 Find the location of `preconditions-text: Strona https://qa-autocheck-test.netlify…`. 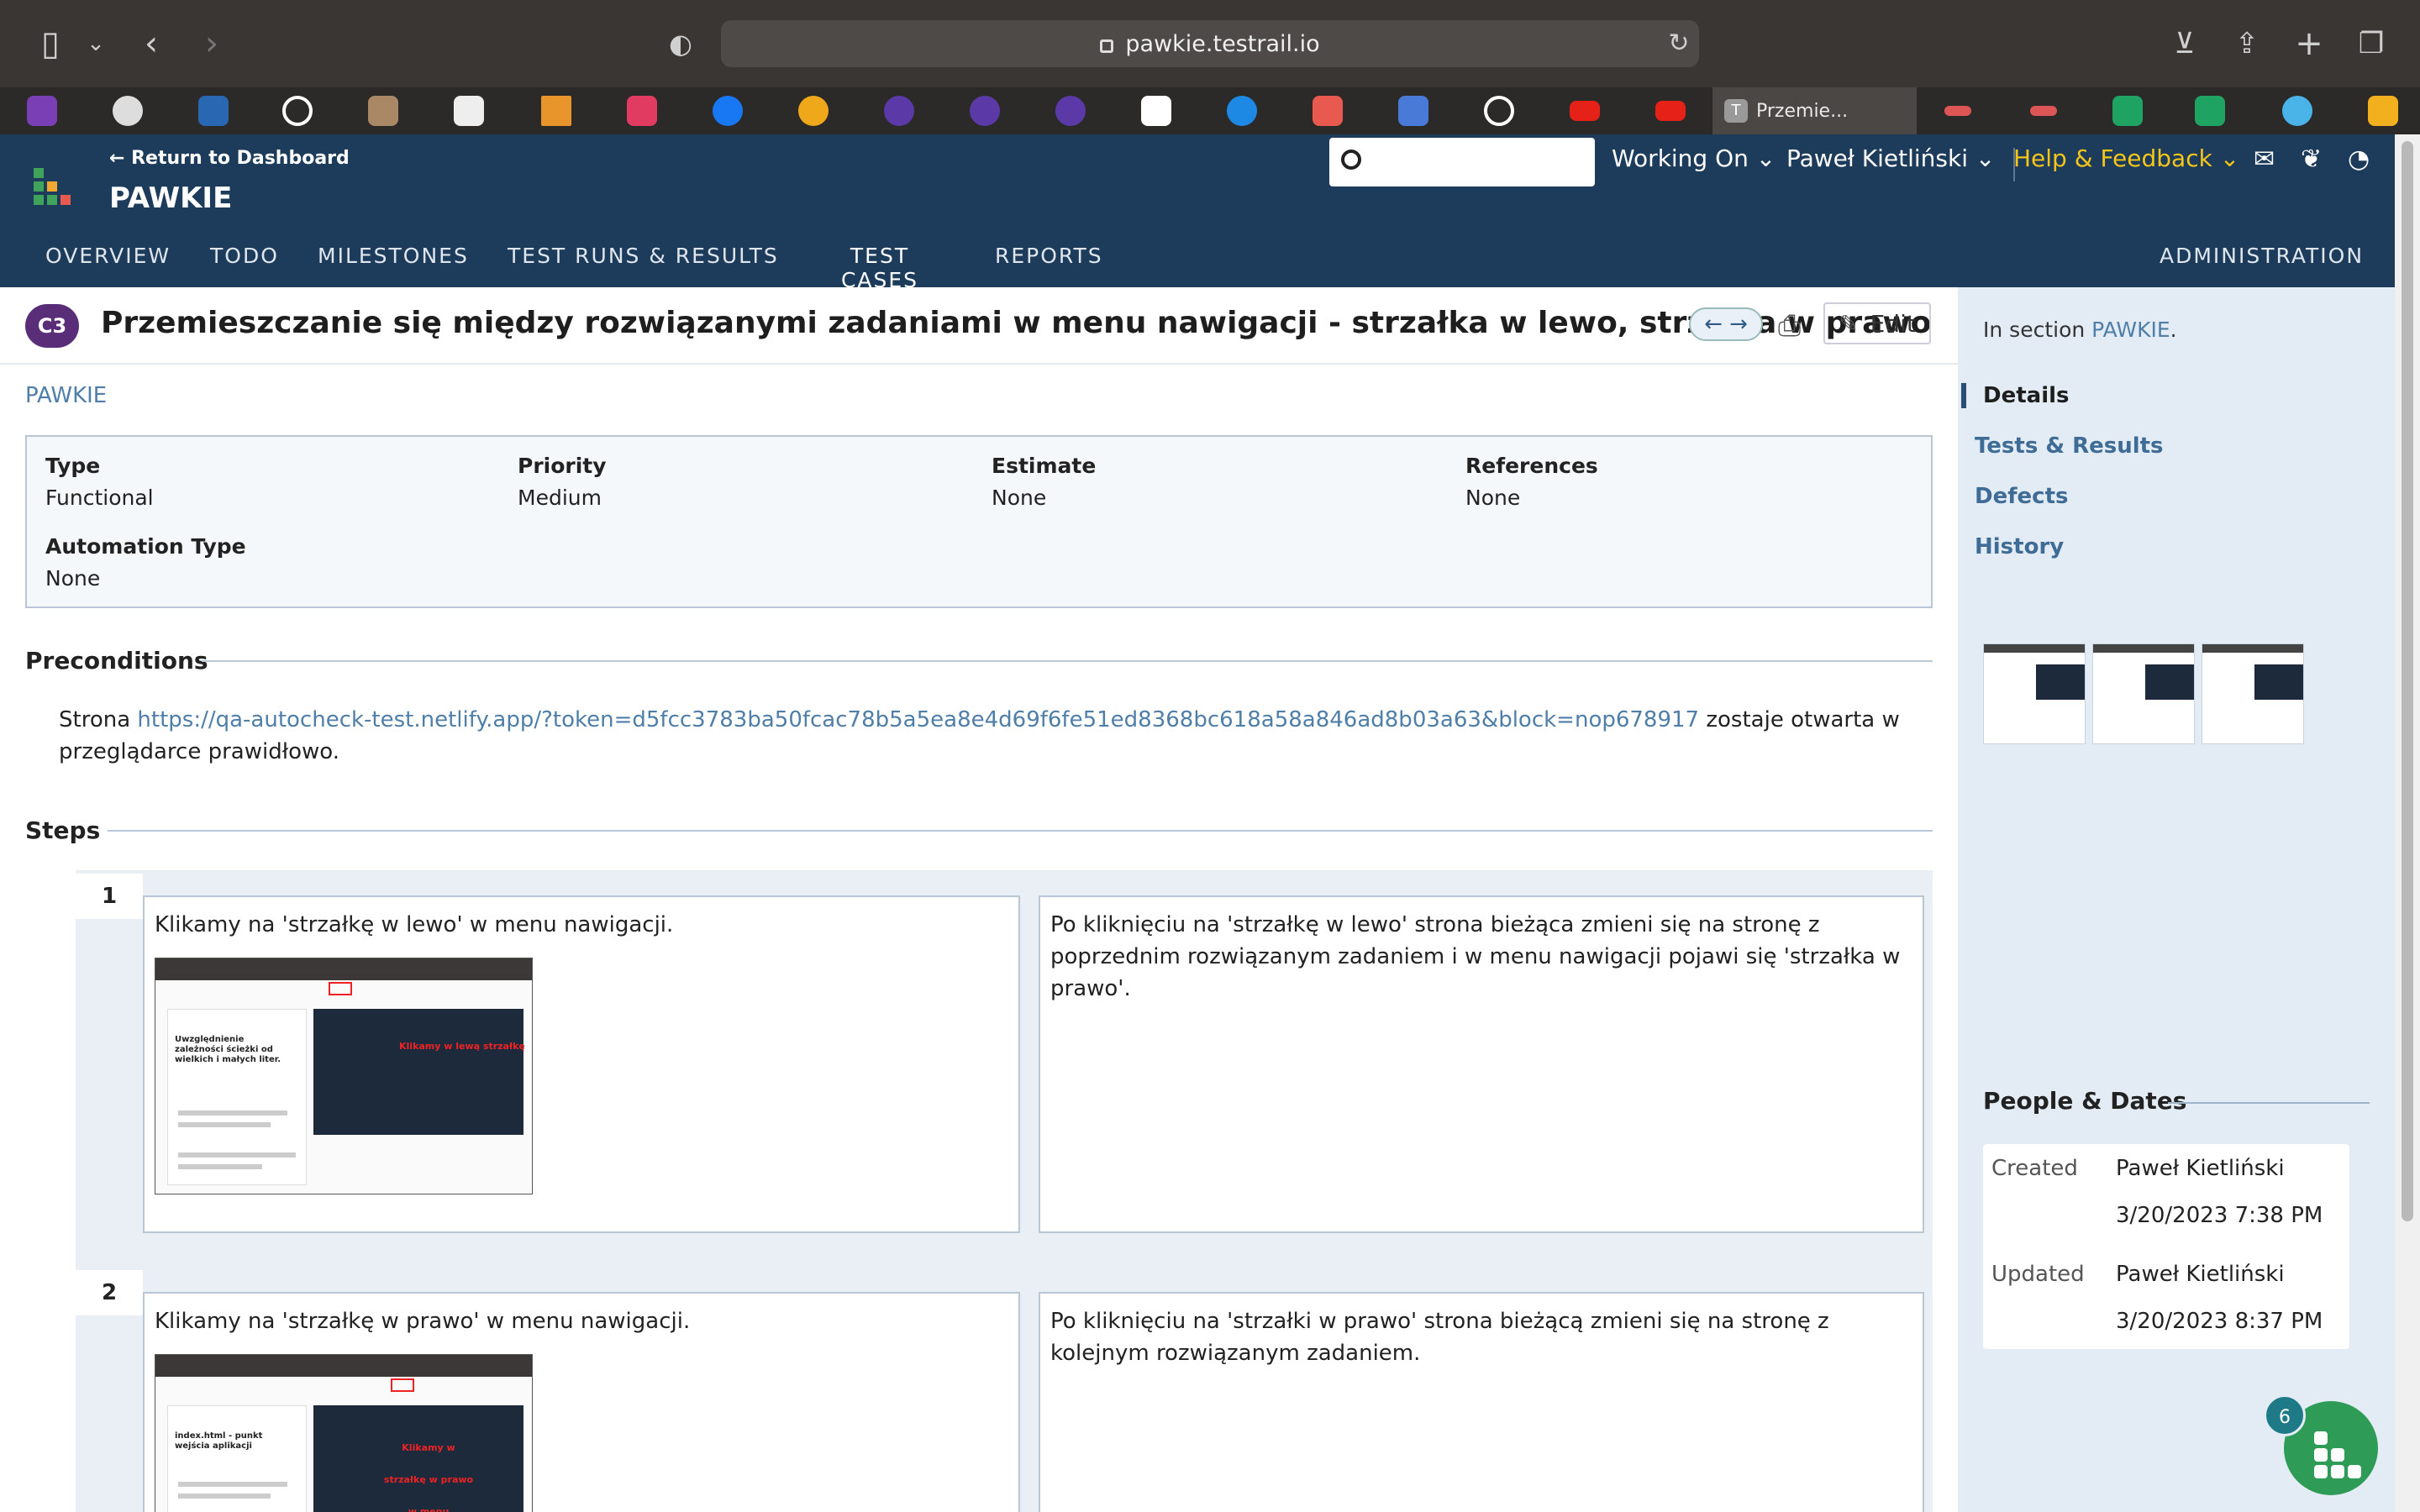

preconditions-text: Strona https://qa-autocheck-test.netlify… is located at coordinates (980, 735).